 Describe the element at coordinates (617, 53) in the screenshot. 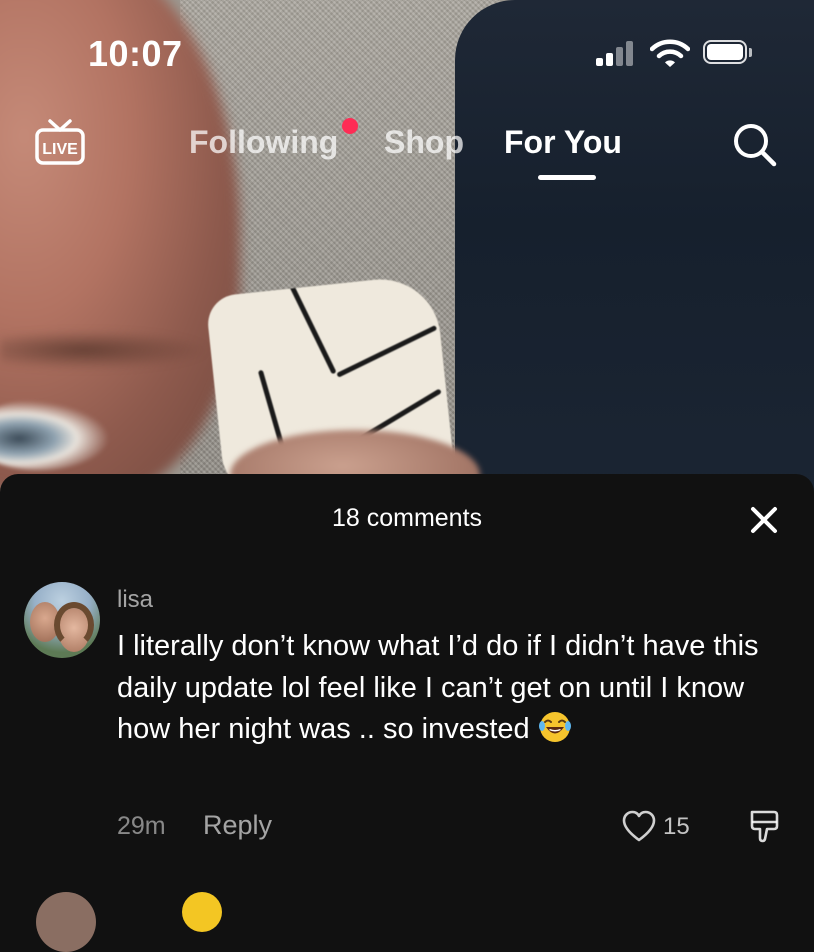

I see `signal-icon` at that location.